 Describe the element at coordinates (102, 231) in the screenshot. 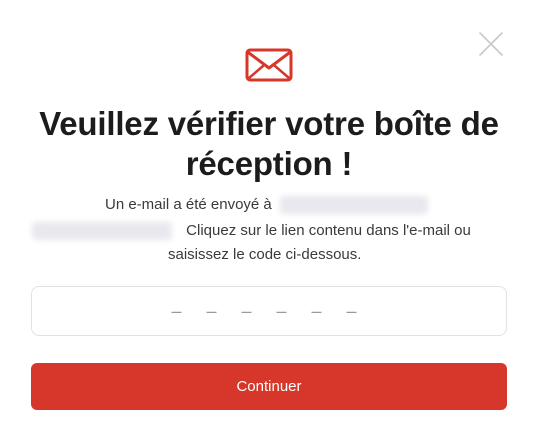

I see `redacted-email-continued` at that location.